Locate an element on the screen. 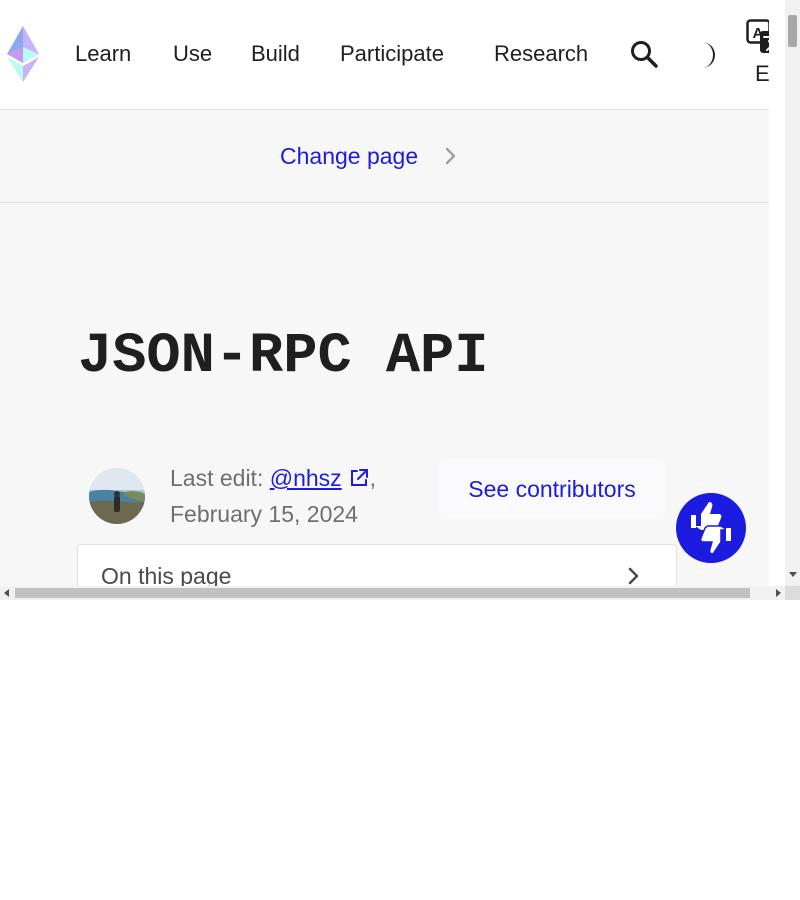 This screenshot has width=800, height=900. scrollbar-corner is located at coordinates (792, 593).